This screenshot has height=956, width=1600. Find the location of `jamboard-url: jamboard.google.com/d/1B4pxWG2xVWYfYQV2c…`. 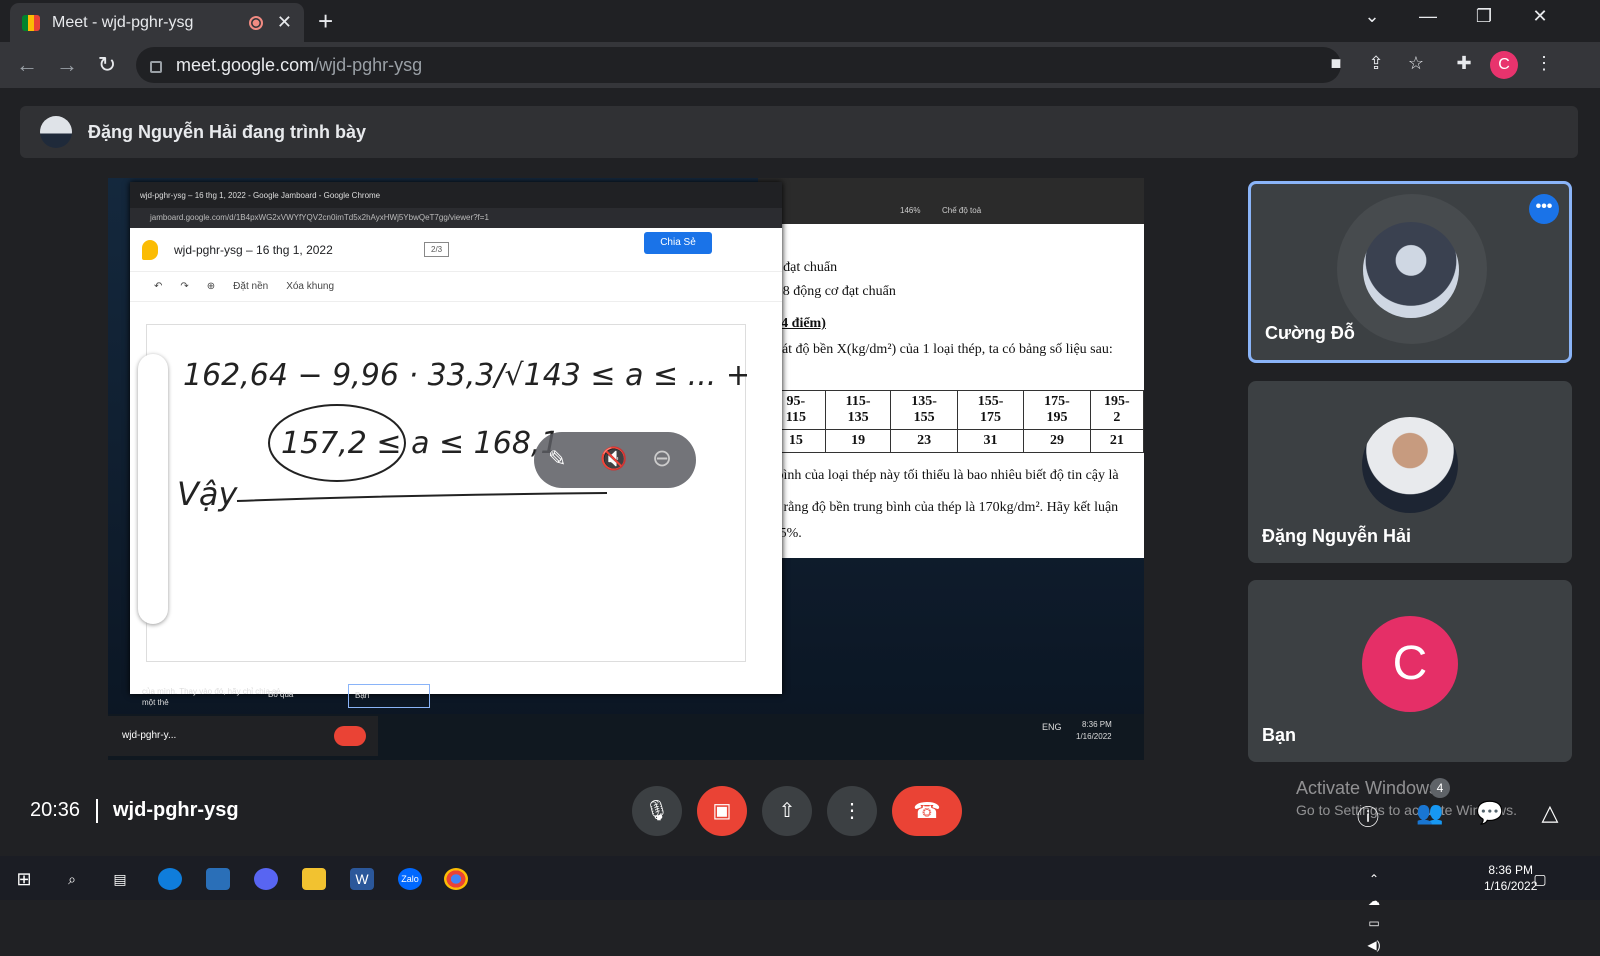

jamboard-url: jamboard.google.com/d/1B4pxWG2xVWYfYQV2c… is located at coordinates (456, 218).